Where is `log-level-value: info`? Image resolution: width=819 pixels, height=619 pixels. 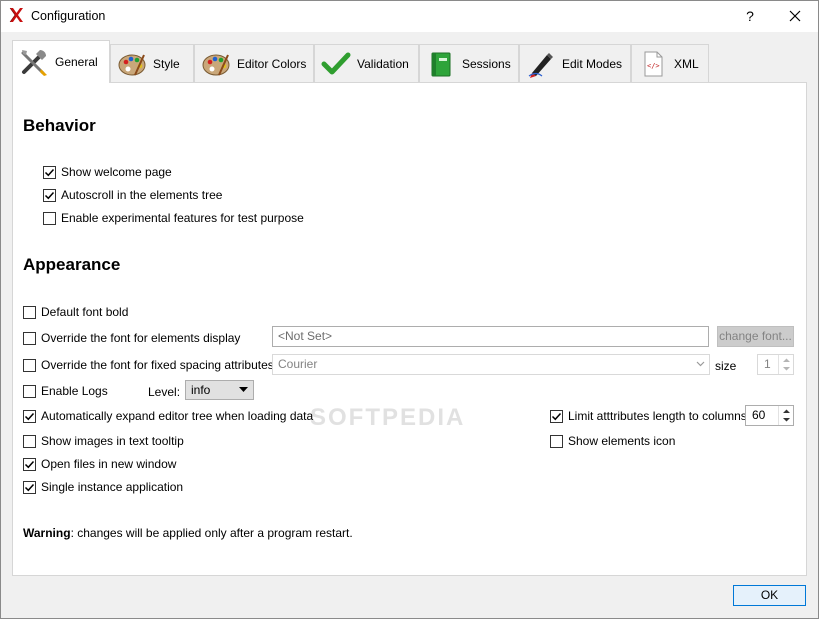
log-level-value: info is located at coordinates (201, 390).